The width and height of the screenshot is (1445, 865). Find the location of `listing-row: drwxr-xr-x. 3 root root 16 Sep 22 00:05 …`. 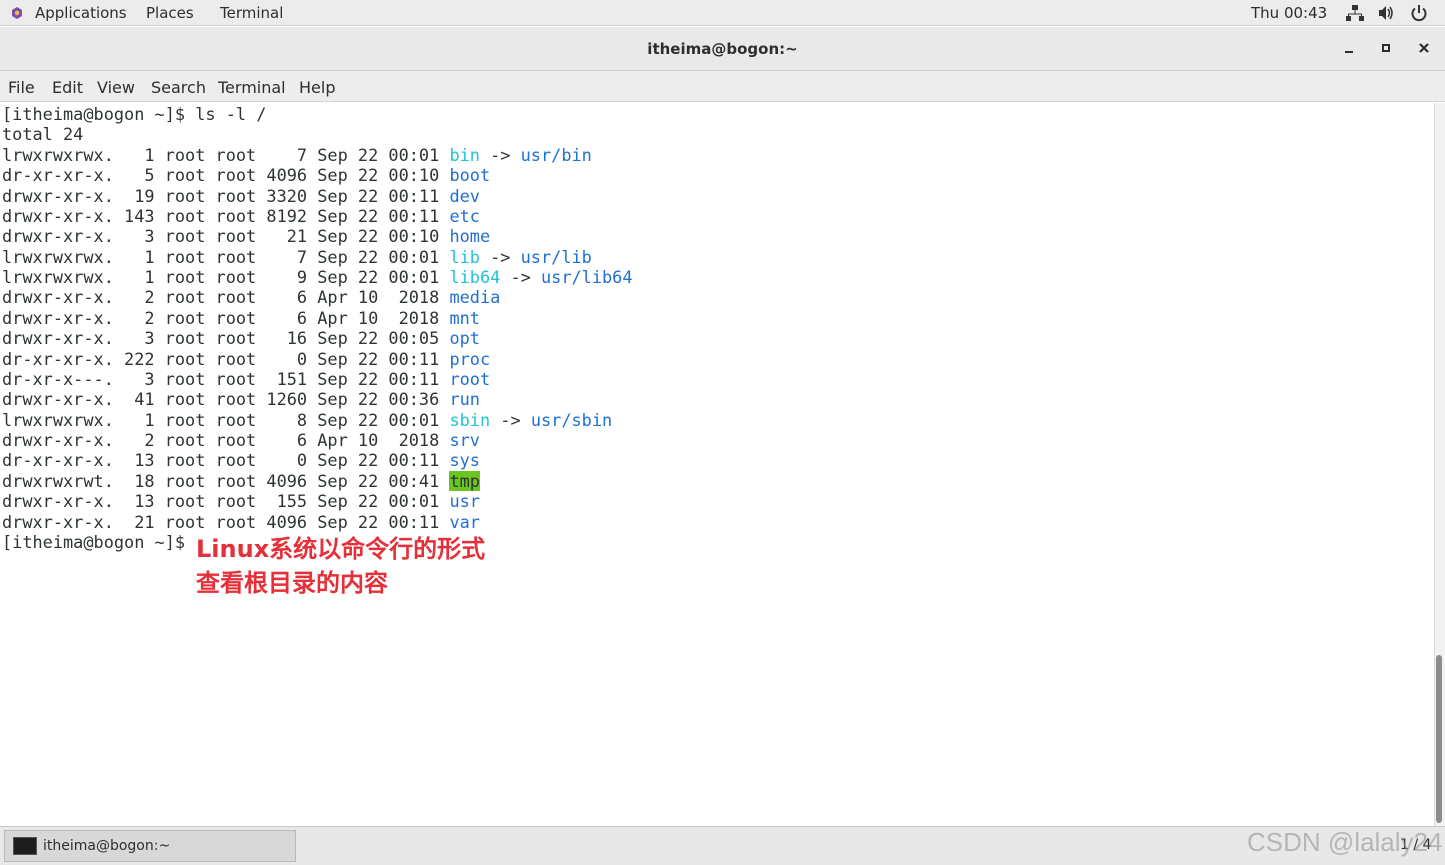

listing-row: drwxr-xr-x. 3 root root 16 Sep 22 00:05 … is located at coordinates (241, 338).